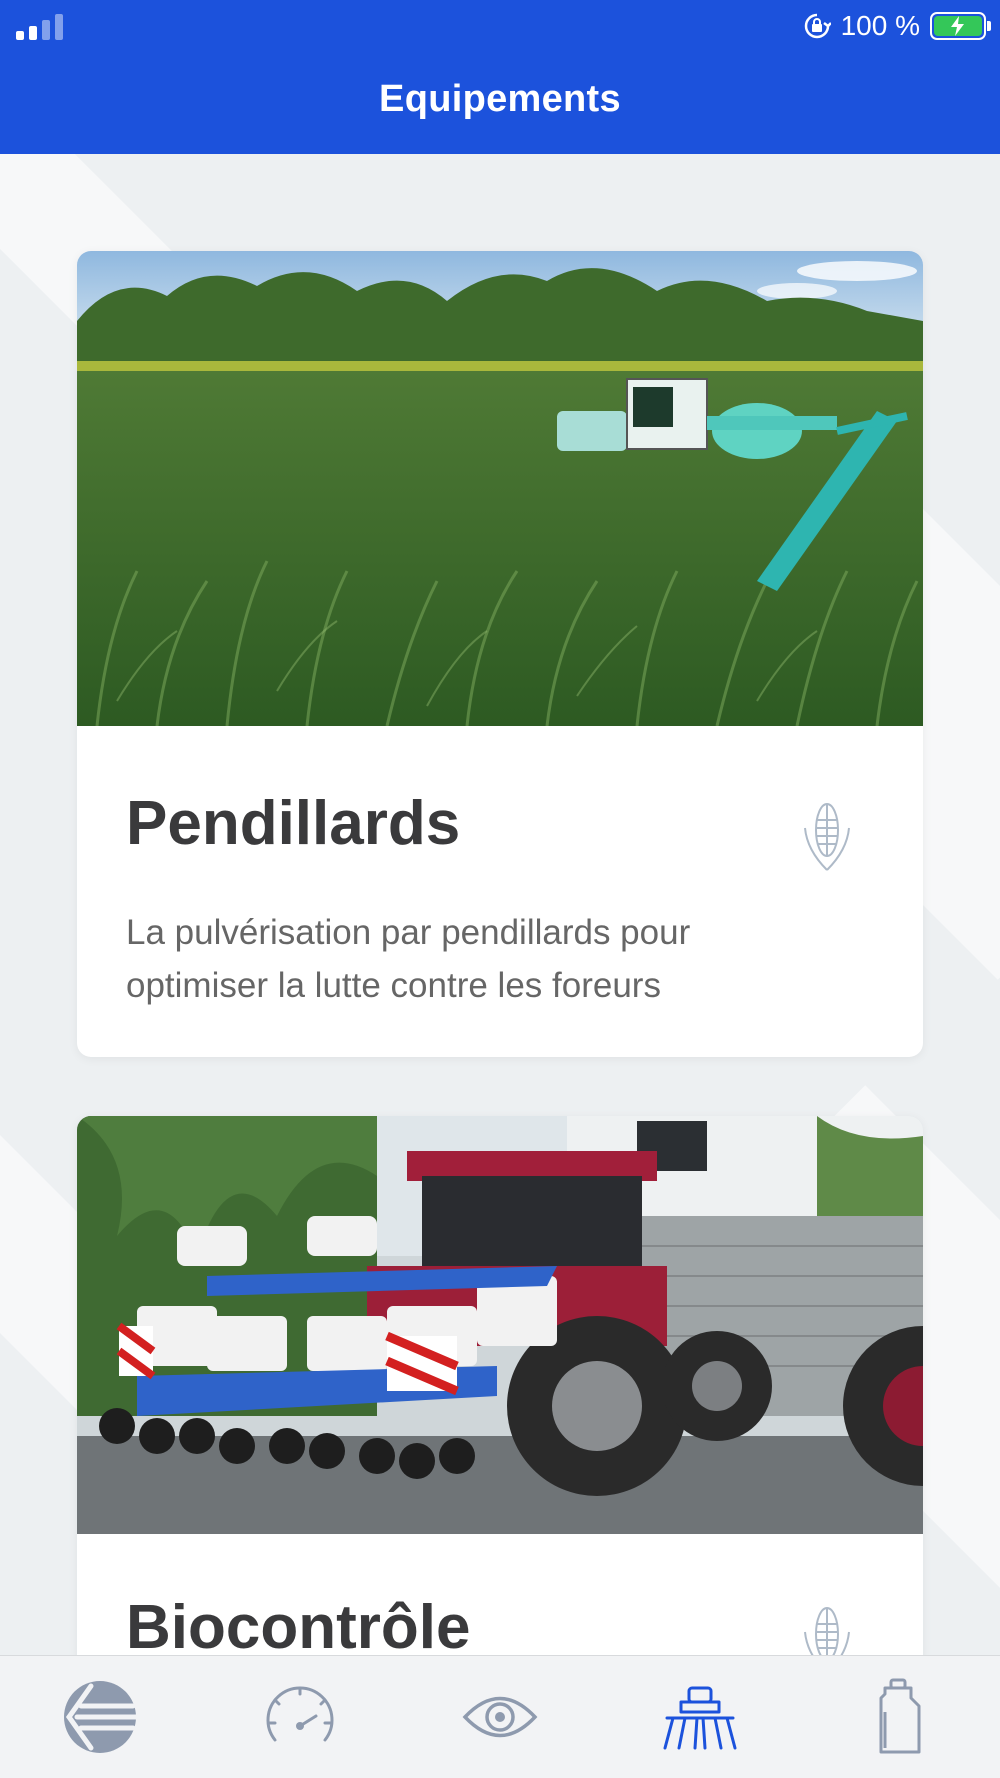 This screenshot has width=1000, height=1778. Describe the element at coordinates (817, 26) in the screenshot. I see `orientation-lock-icon` at that location.